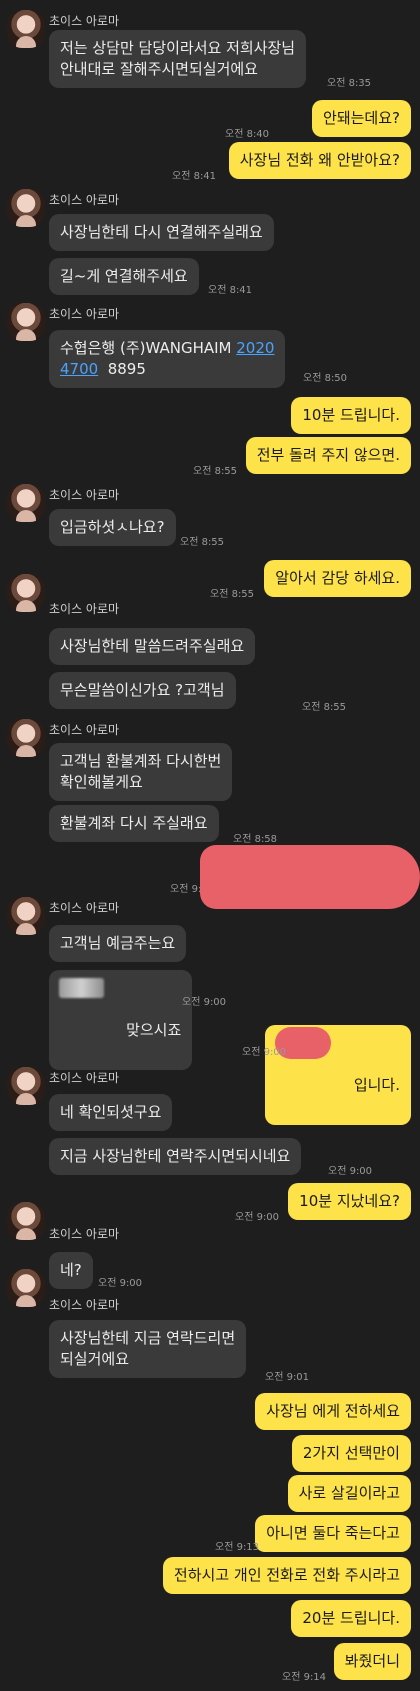 The height and width of the screenshot is (1691, 420). What do you see at coordinates (351, 1618) in the screenshot?
I see `message-bubble-outgoing: 20분 드립니다.` at bounding box center [351, 1618].